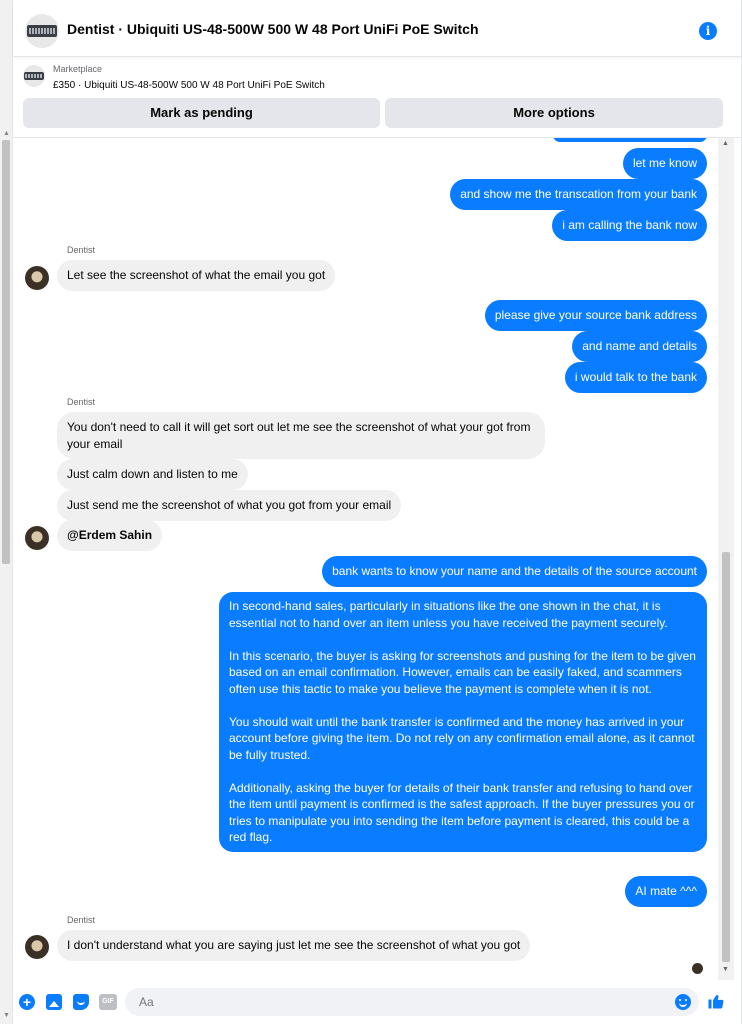 The image size is (742, 1024). I want to click on thumbs-up-icon, so click(716, 1001).